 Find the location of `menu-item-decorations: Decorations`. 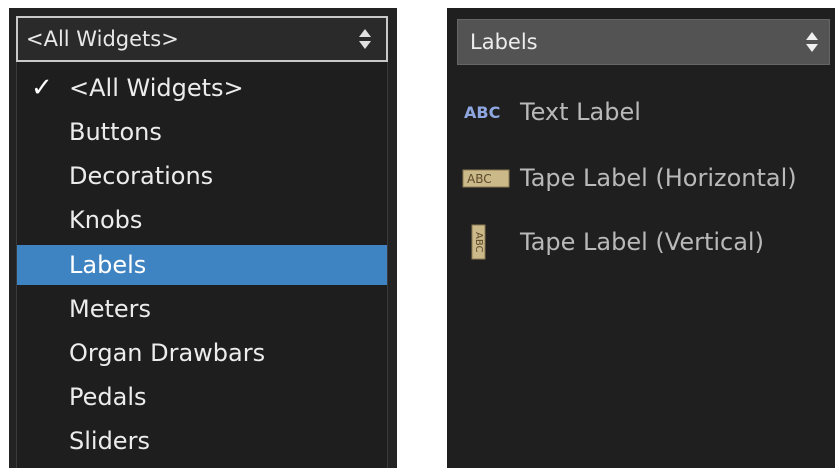

menu-item-decorations: Decorations is located at coordinates (202, 176).